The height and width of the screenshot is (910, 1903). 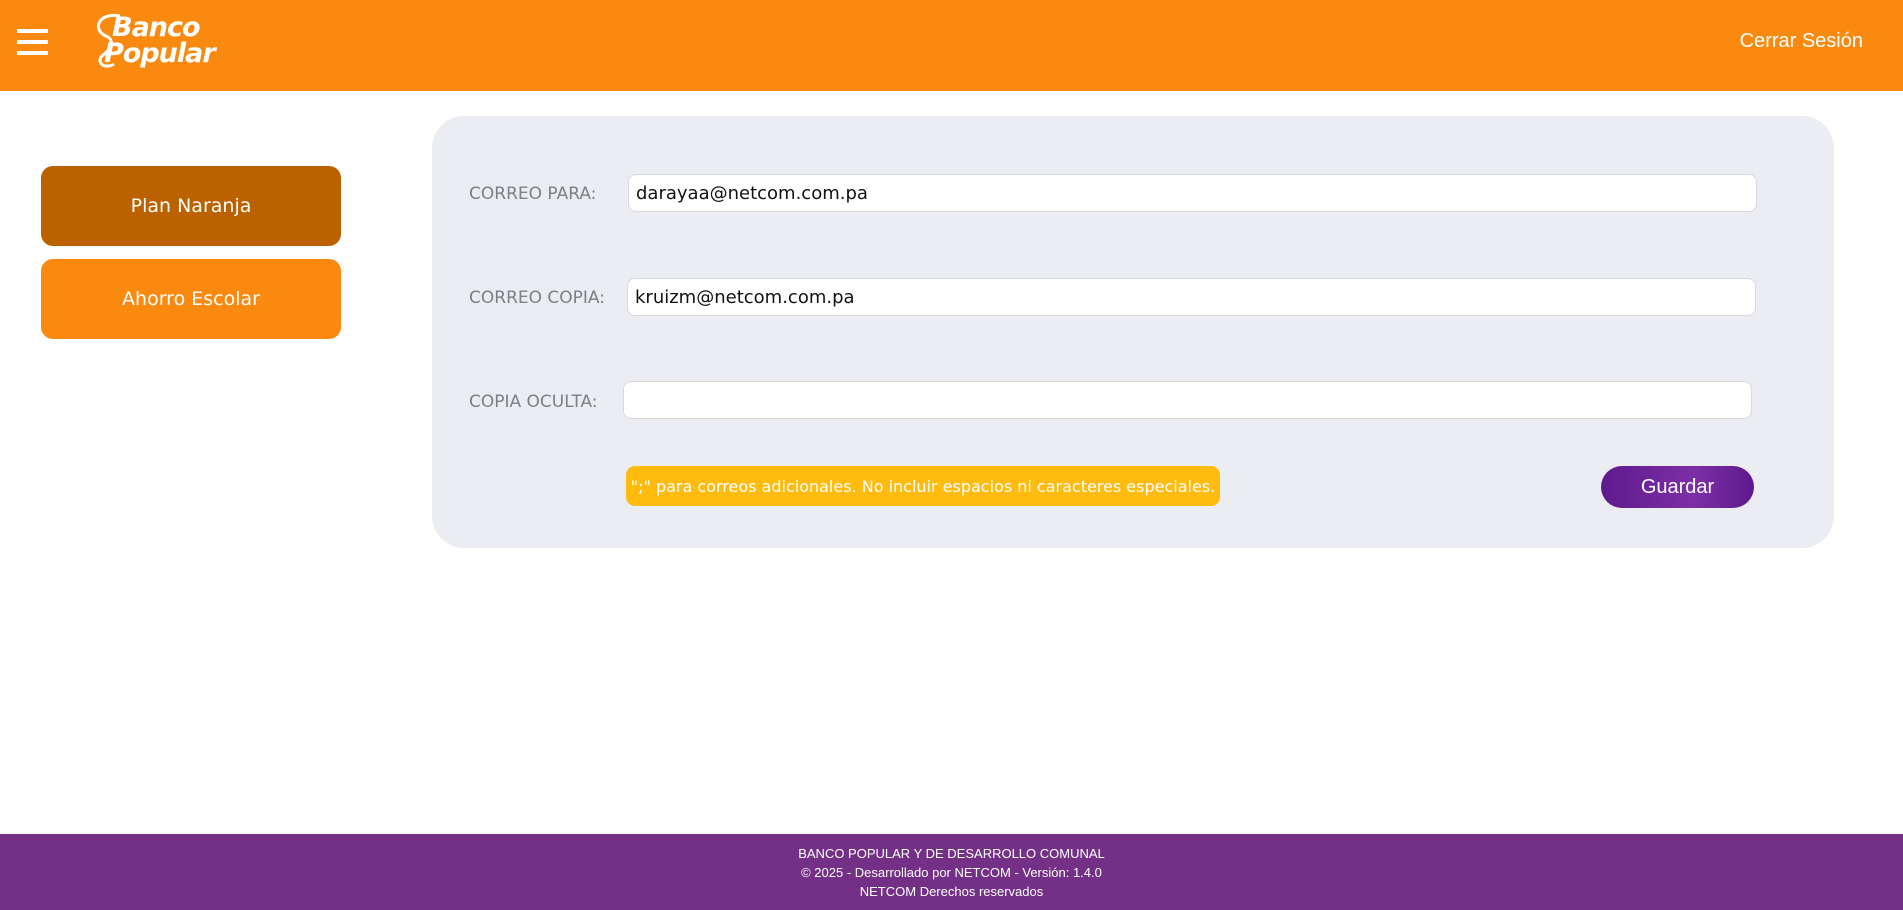 What do you see at coordinates (533, 402) in the screenshot?
I see `bcc-email-label: COPIA OCULTA:` at bounding box center [533, 402].